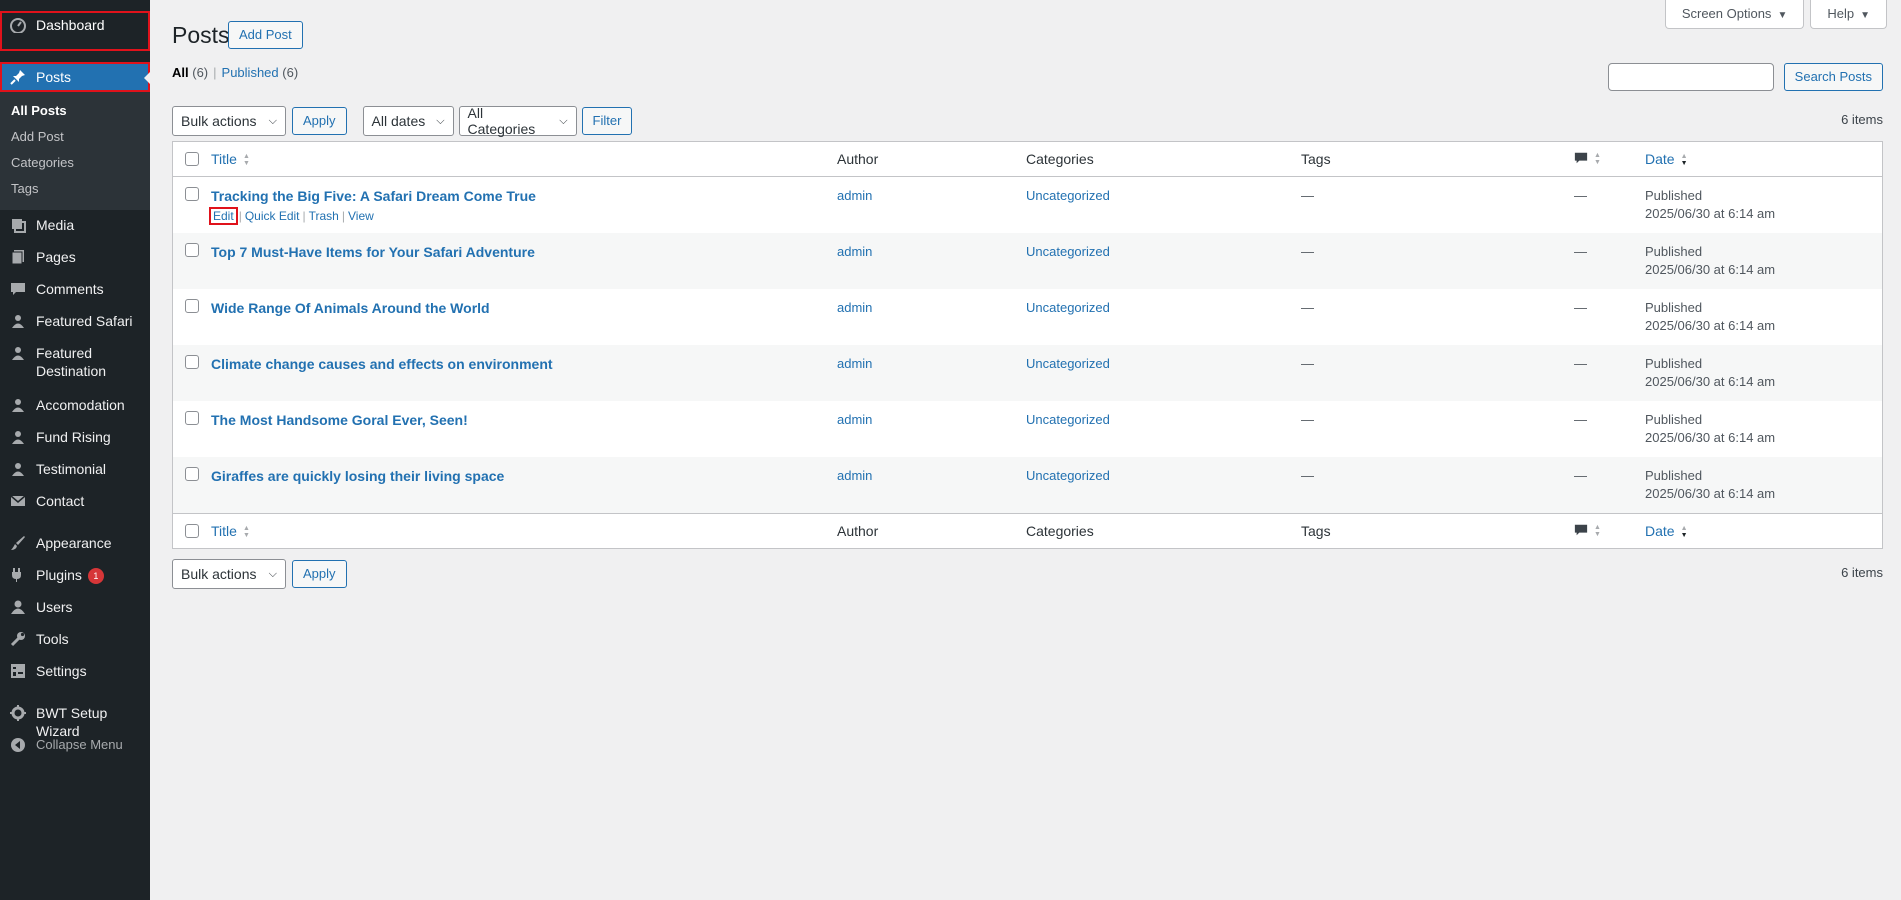 The width and height of the screenshot is (1901, 900). I want to click on post-title-link: Wide Range Of Animals Around the World, so click(350, 308).